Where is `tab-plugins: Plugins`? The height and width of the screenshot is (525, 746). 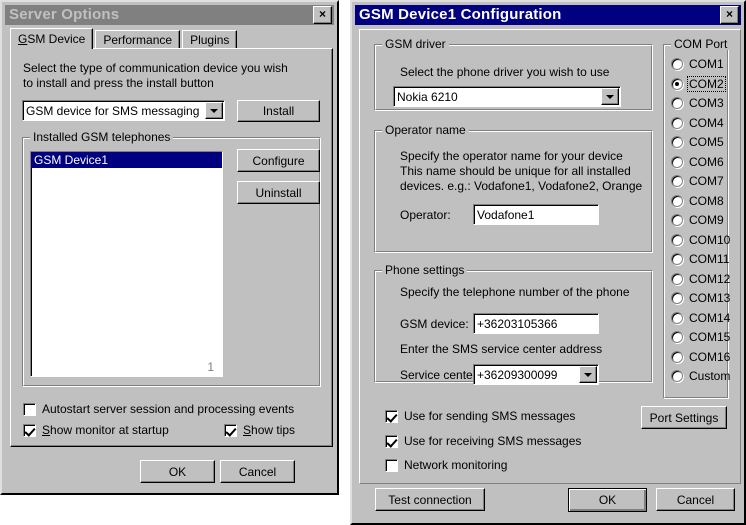
tab-plugins: Plugins is located at coordinates (210, 39).